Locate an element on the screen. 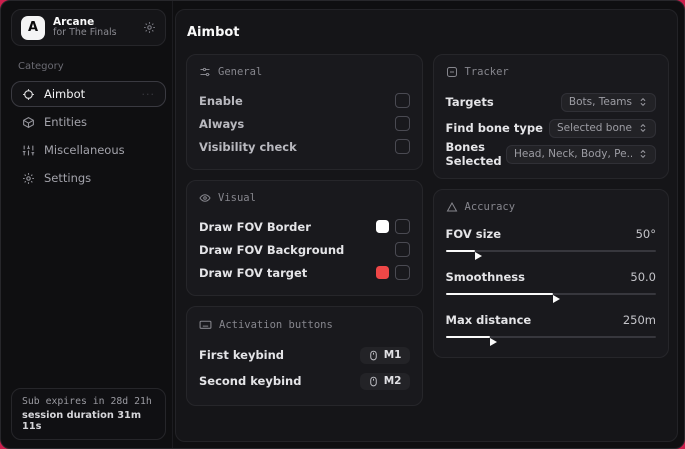 Image resolution: width=685 pixels, height=449 pixels. setting-label: Visibility check is located at coordinates (248, 146).